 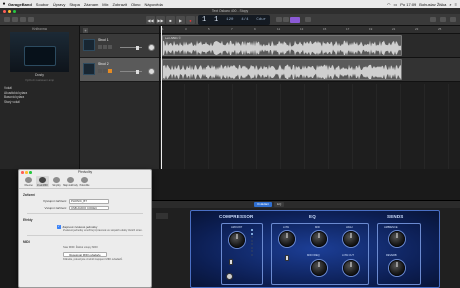 I want to click on reset-midi-button: Resetovat MIDI ovladače, so click(x=85, y=254).